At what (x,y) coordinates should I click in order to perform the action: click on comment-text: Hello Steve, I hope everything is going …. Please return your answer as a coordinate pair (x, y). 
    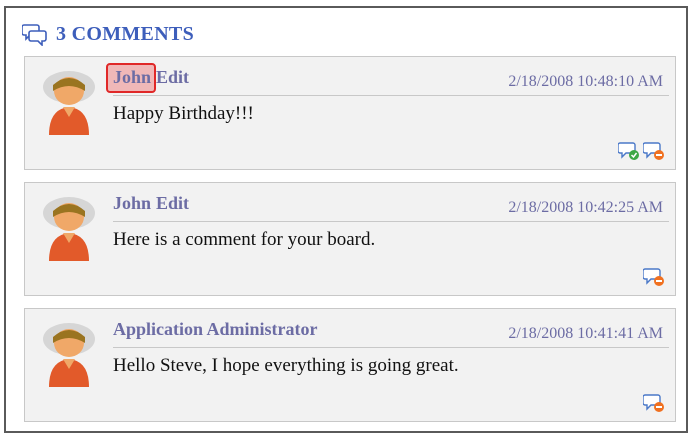
    Looking at the image, I should click on (286, 365).